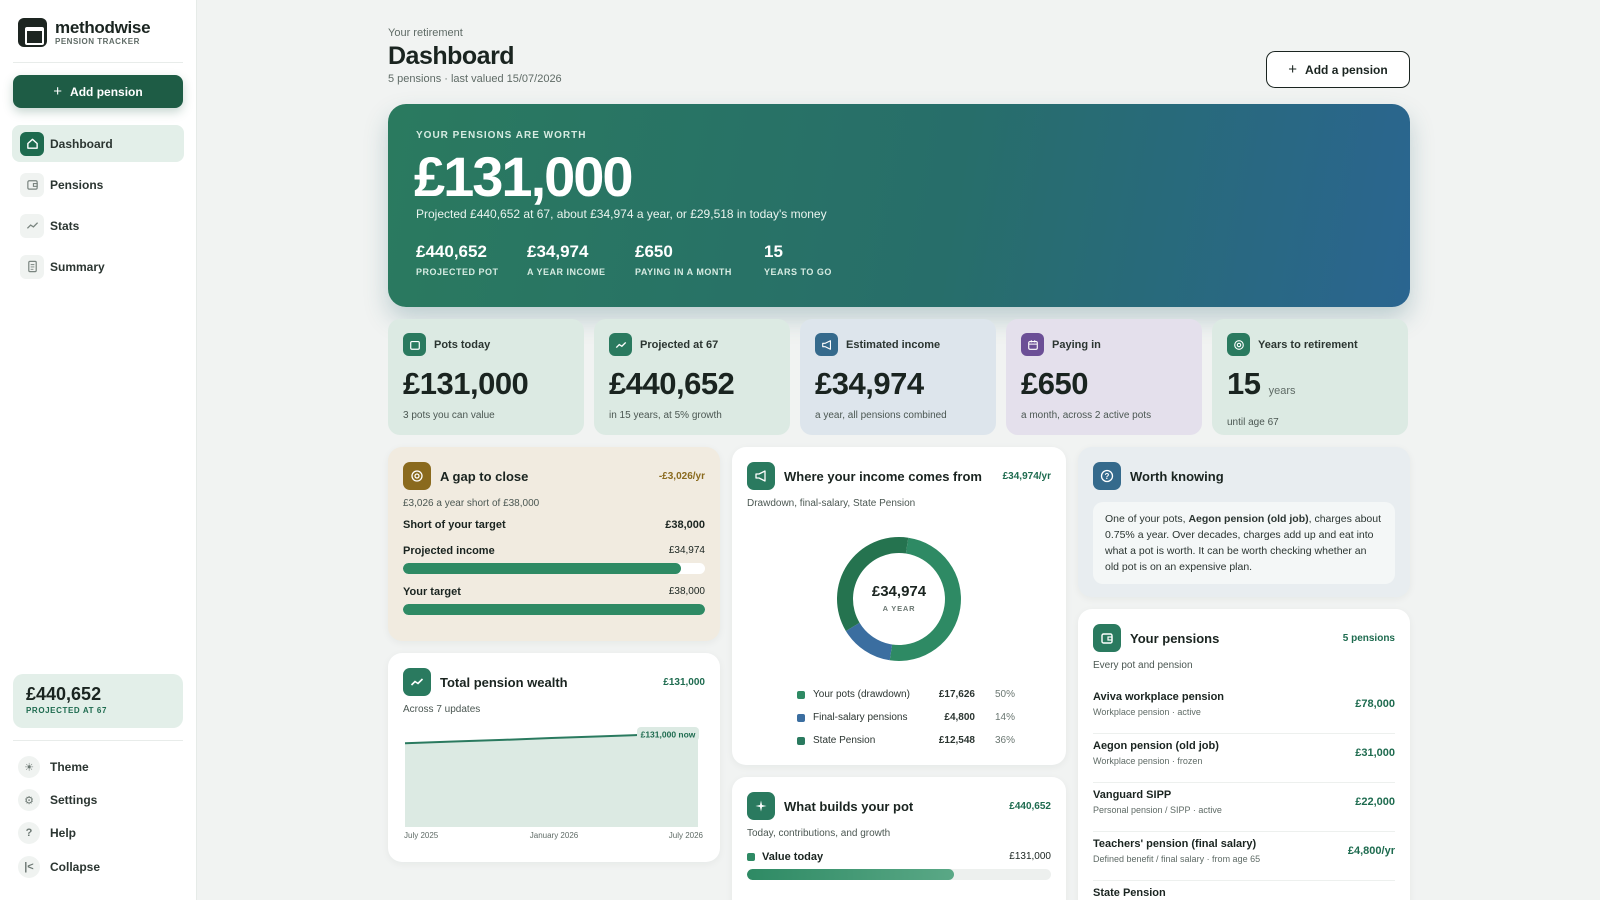  Describe the element at coordinates (558, 251) in the screenshot. I see `hero-stat-value: £34,974` at that location.